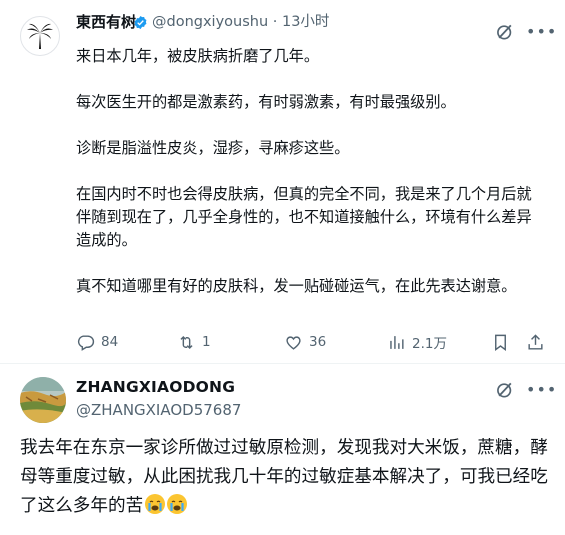 This screenshot has width=565, height=535. What do you see at coordinates (197, 56) in the screenshot?
I see `tweet-paragraph: 来日本几年，被皮肤病折磨了几年。` at bounding box center [197, 56].